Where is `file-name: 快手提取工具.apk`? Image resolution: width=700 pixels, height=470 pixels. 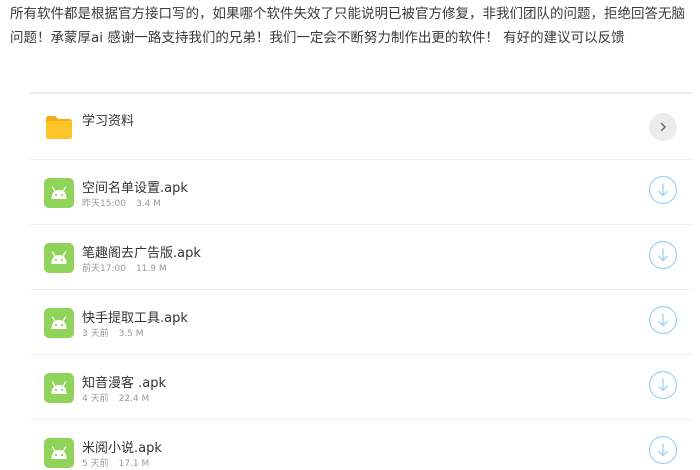 file-name: 快手提取工具.apk is located at coordinates (135, 318).